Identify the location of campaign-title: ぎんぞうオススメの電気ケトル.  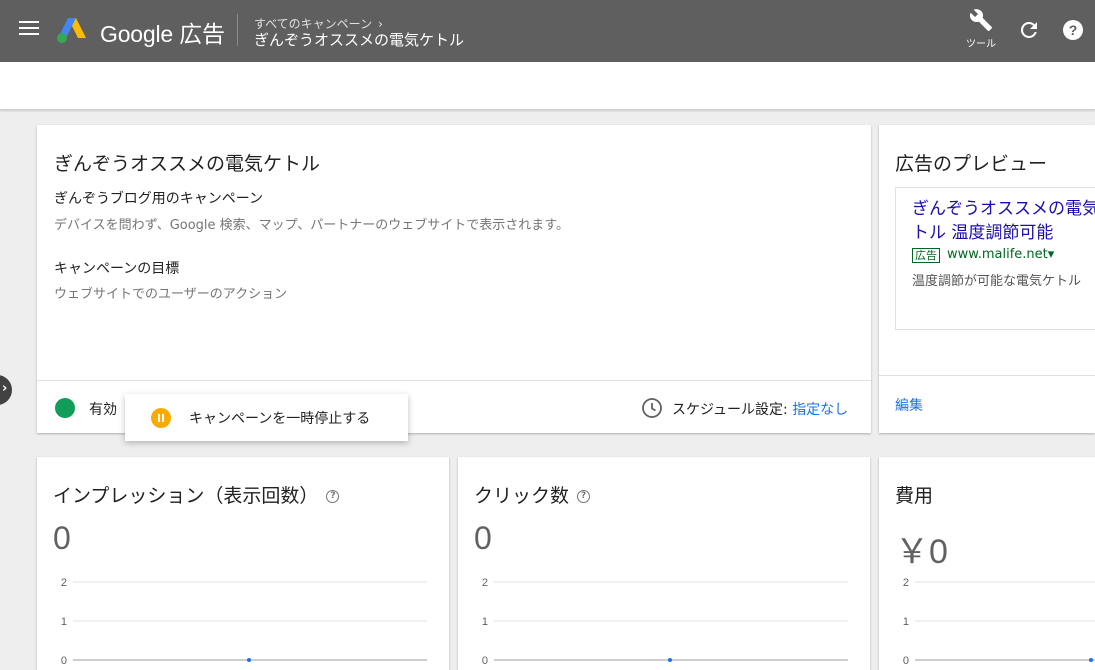
(187, 164).